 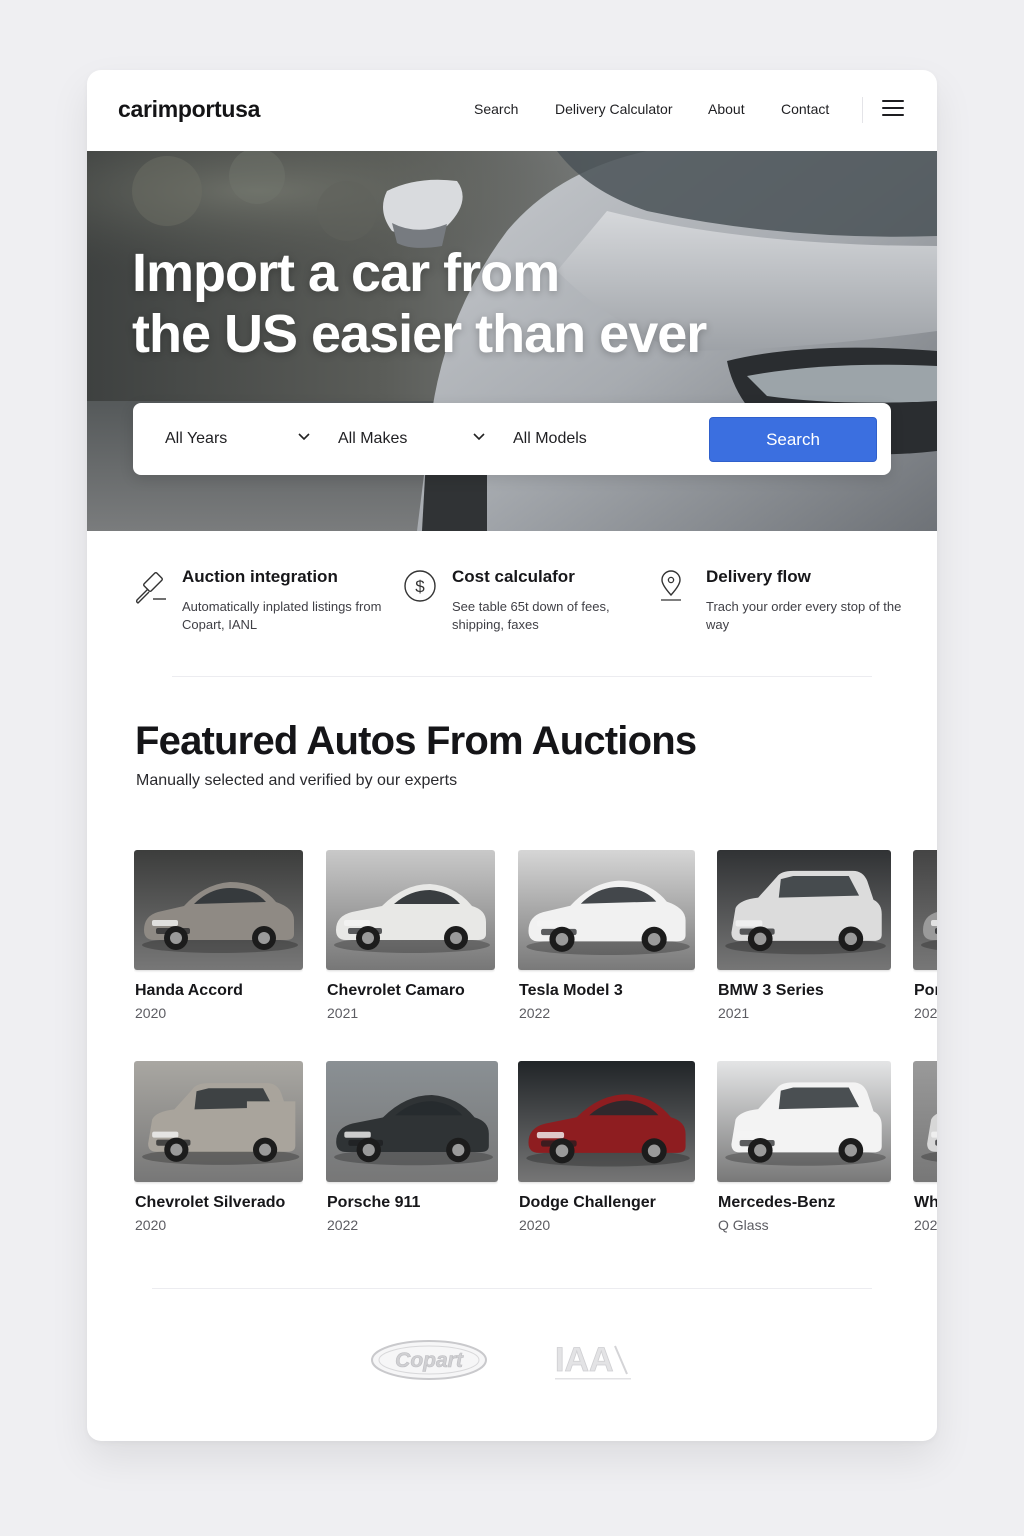 What do you see at coordinates (496, 109) in the screenshot?
I see `nav-link-search: Search` at bounding box center [496, 109].